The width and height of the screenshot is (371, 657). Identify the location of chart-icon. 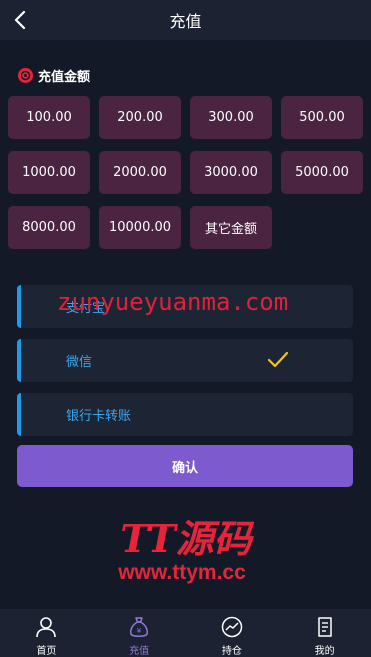
(232, 627).